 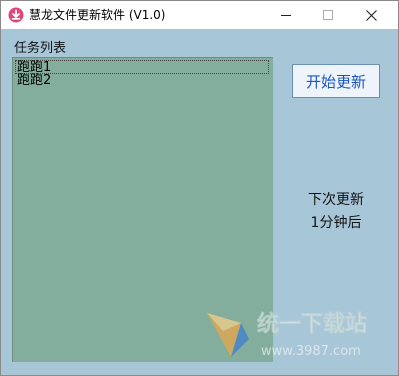 I want to click on watermark-url: www.3987.com, so click(x=311, y=351).